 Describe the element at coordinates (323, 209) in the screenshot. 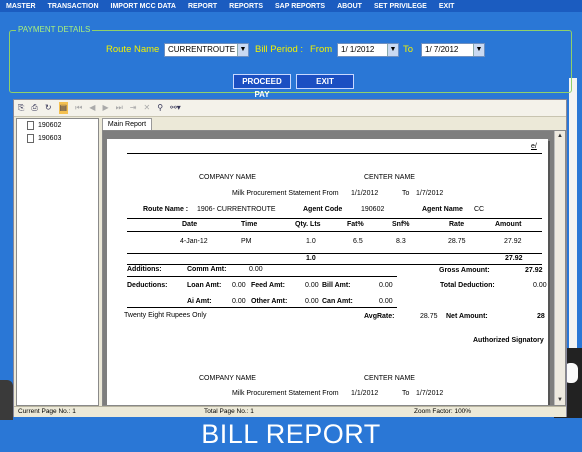

I see `agent-code-label: Agent Code` at that location.